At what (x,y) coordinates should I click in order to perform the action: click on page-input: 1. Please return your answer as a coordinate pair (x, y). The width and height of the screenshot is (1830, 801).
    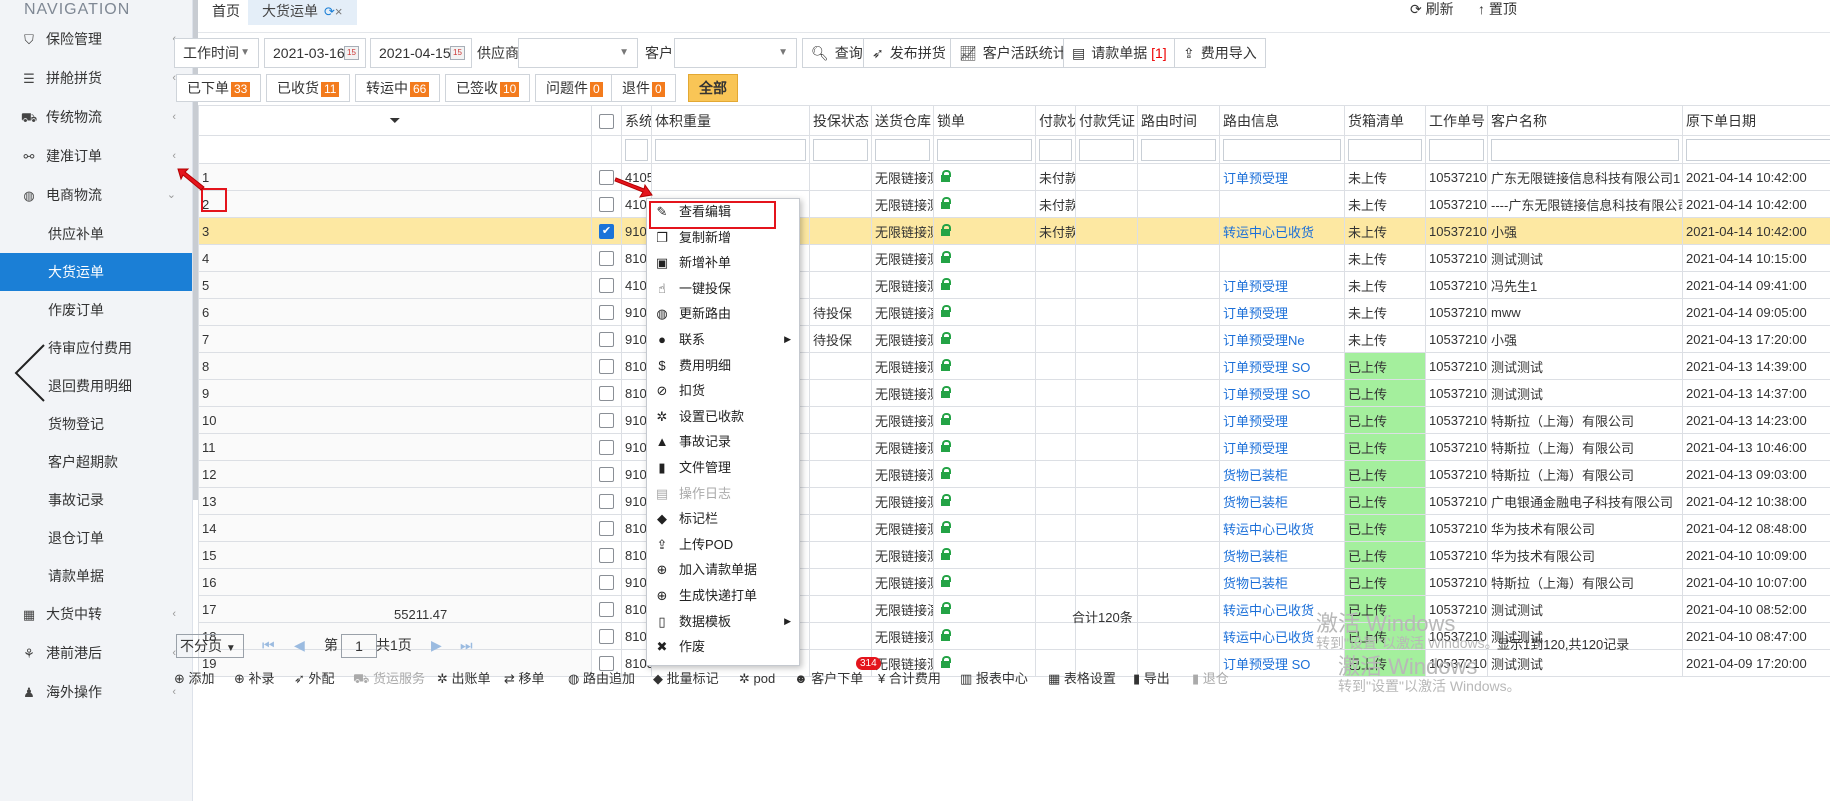
    Looking at the image, I should click on (359, 646).